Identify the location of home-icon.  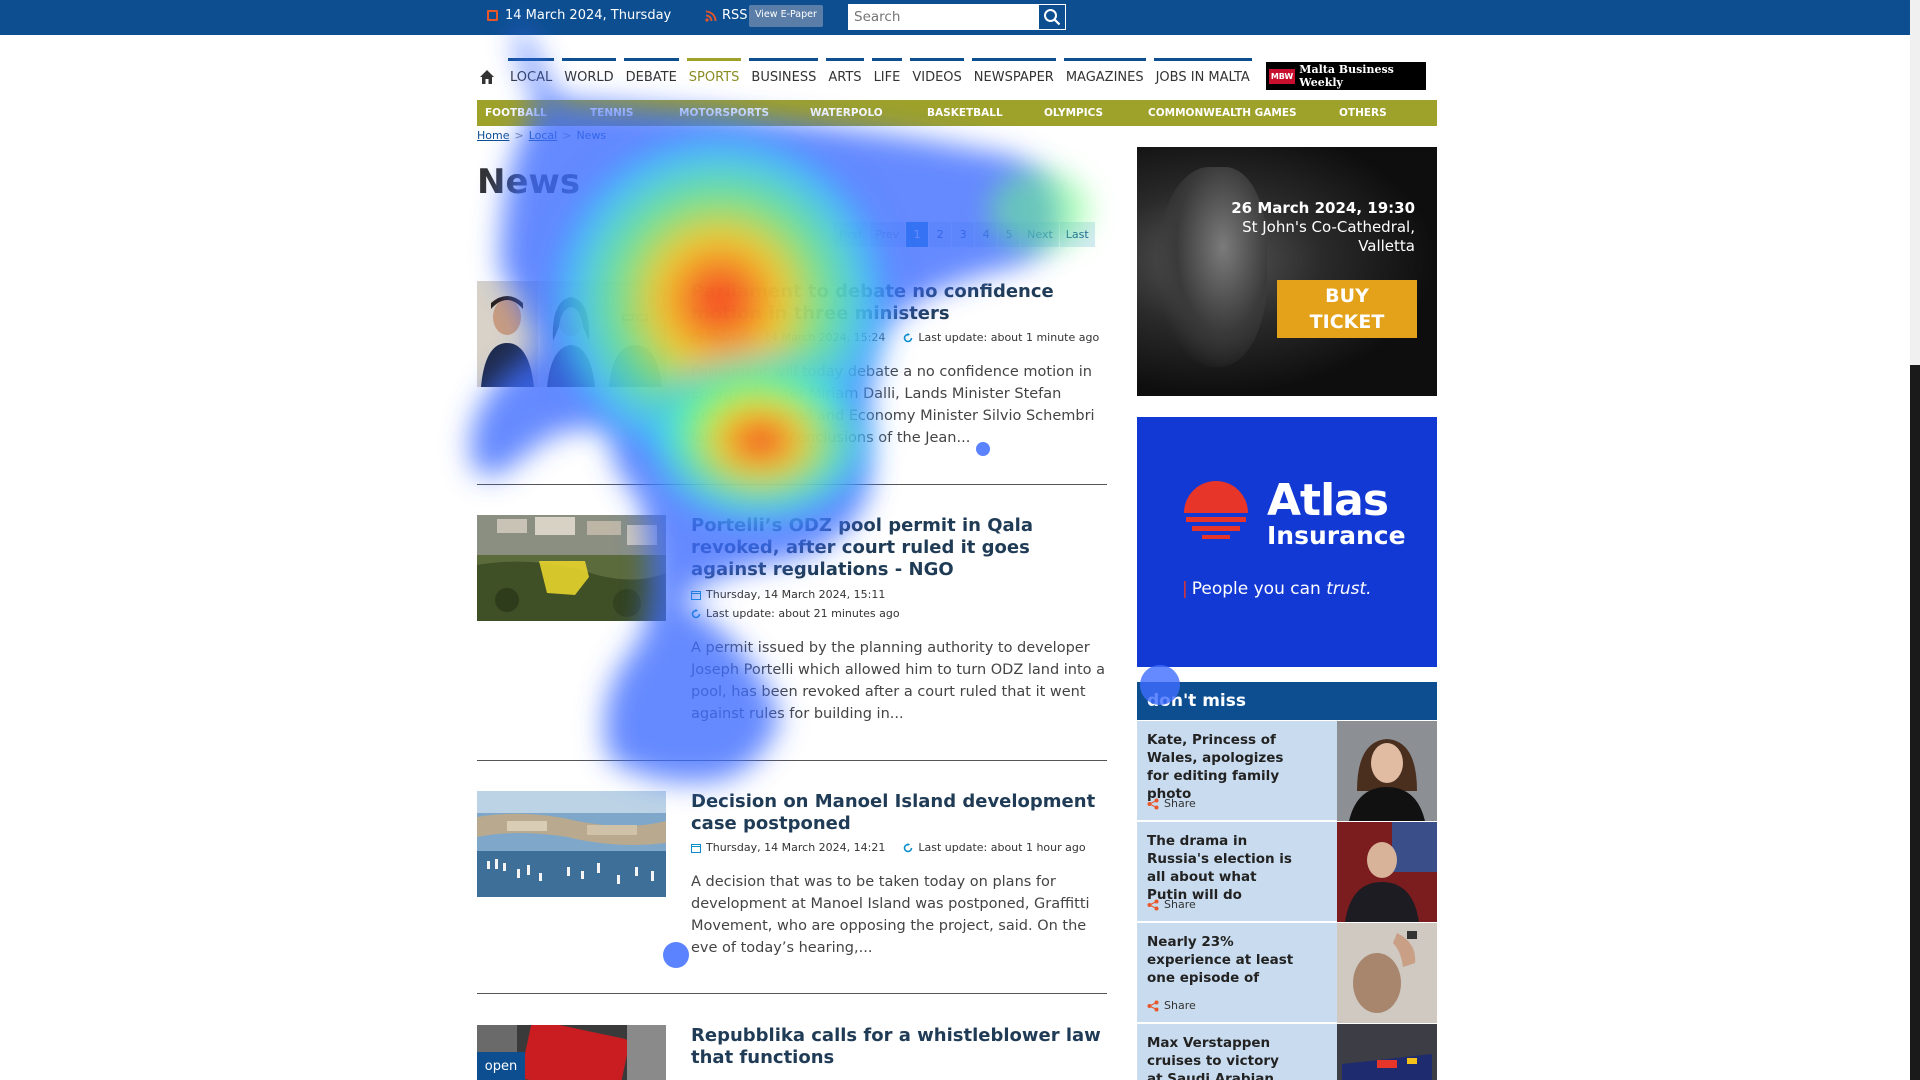
(487, 77).